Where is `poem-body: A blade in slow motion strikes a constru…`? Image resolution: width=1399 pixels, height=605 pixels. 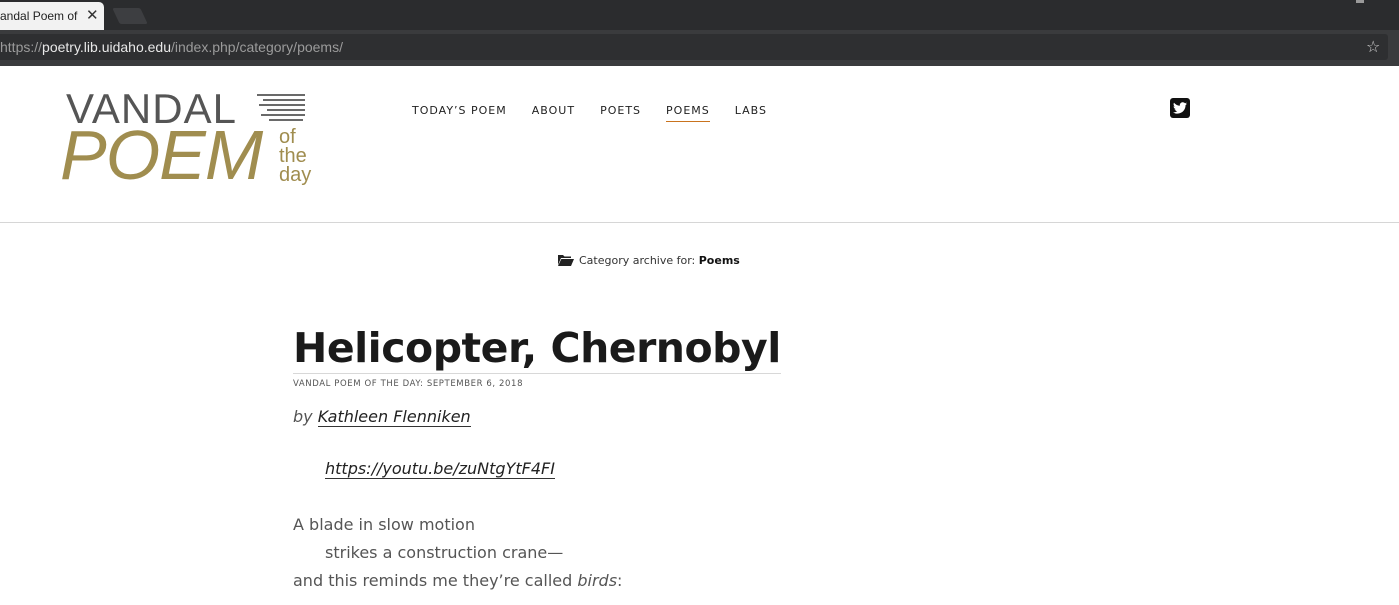
poem-body: A blade in slow motion strikes a constru… is located at coordinates (457, 553).